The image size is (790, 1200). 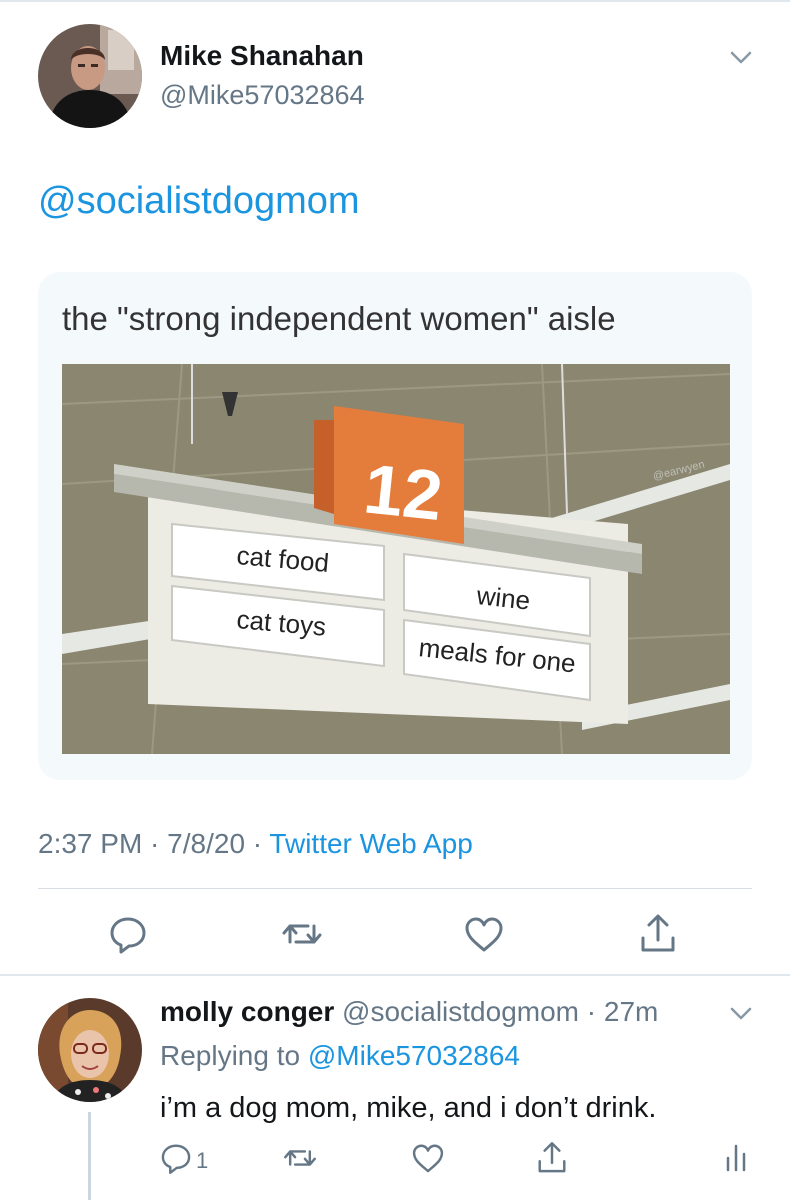 What do you see at coordinates (370, 843) in the screenshot?
I see `tweet-source-link: Twitter Web App` at bounding box center [370, 843].